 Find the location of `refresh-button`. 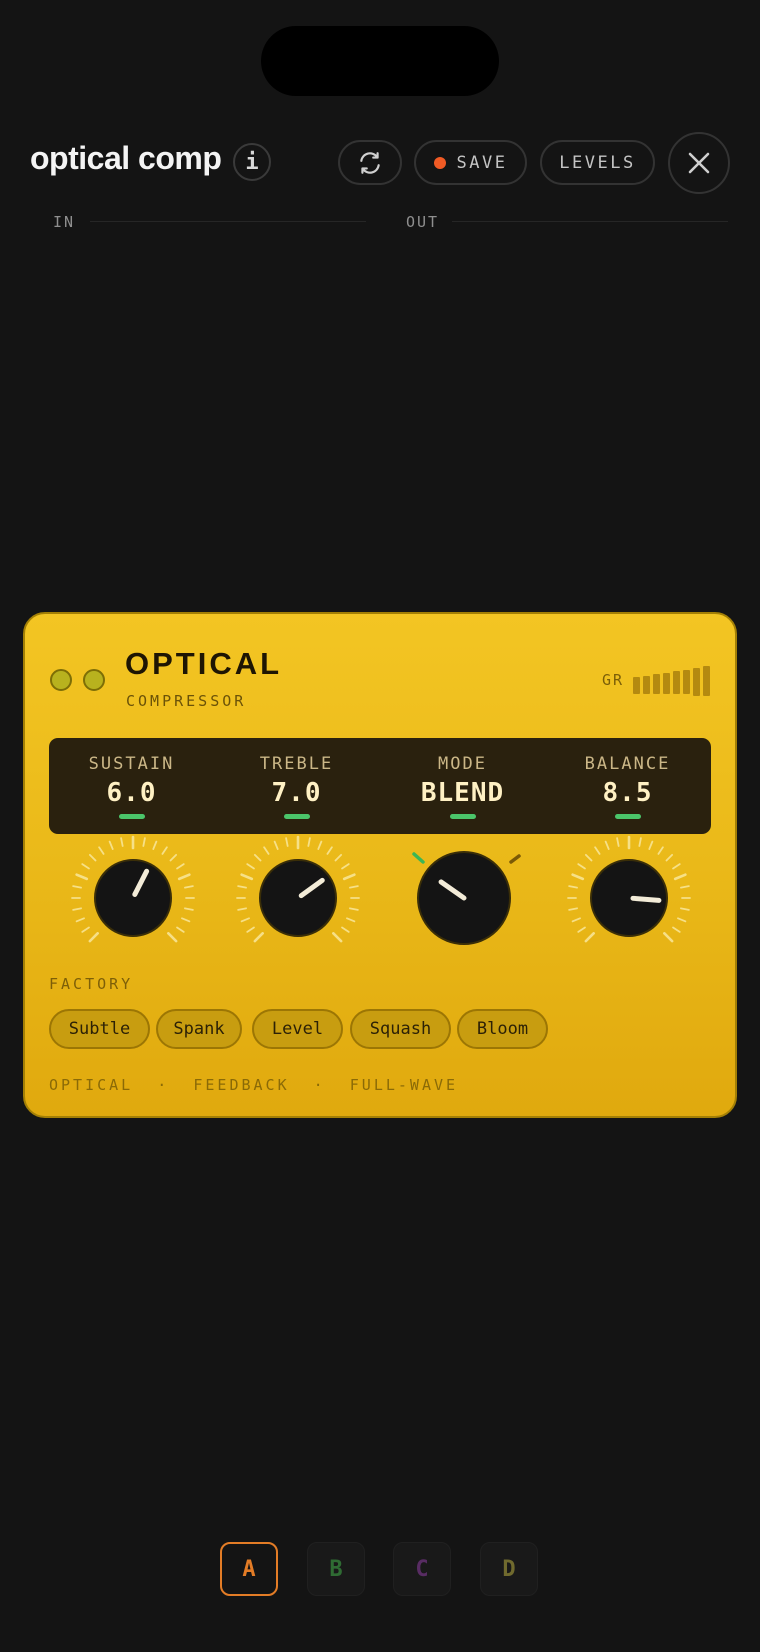

refresh-button is located at coordinates (370, 162).